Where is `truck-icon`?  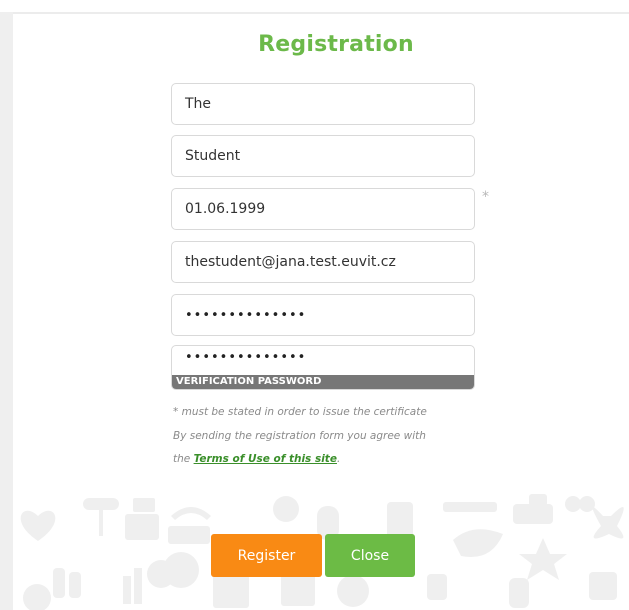
truck-icon is located at coordinates (533, 514).